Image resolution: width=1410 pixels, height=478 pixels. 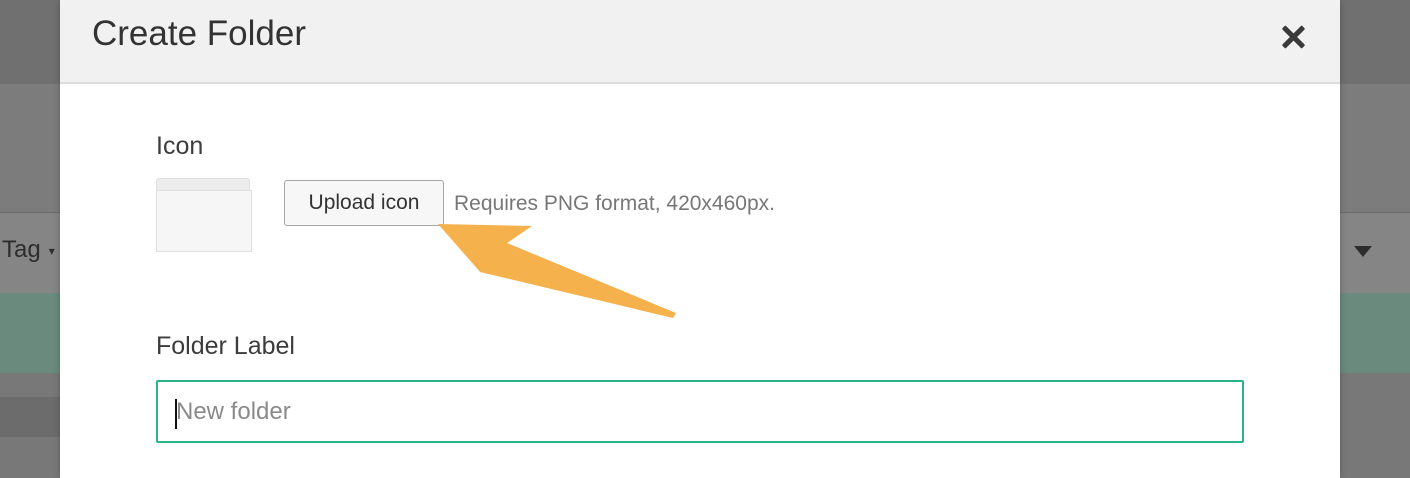 I want to click on icon-format-hint: Requires PNG format, 420x460px., so click(x=614, y=203).